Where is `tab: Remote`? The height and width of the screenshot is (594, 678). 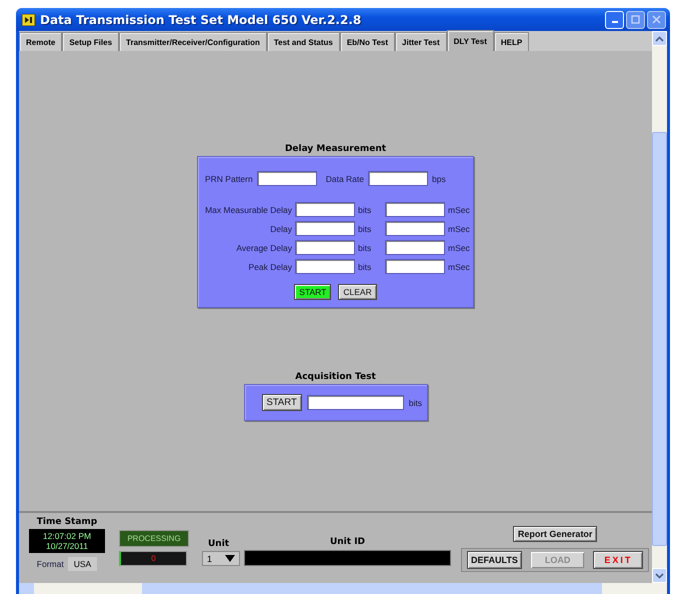
tab: Remote is located at coordinates (40, 41).